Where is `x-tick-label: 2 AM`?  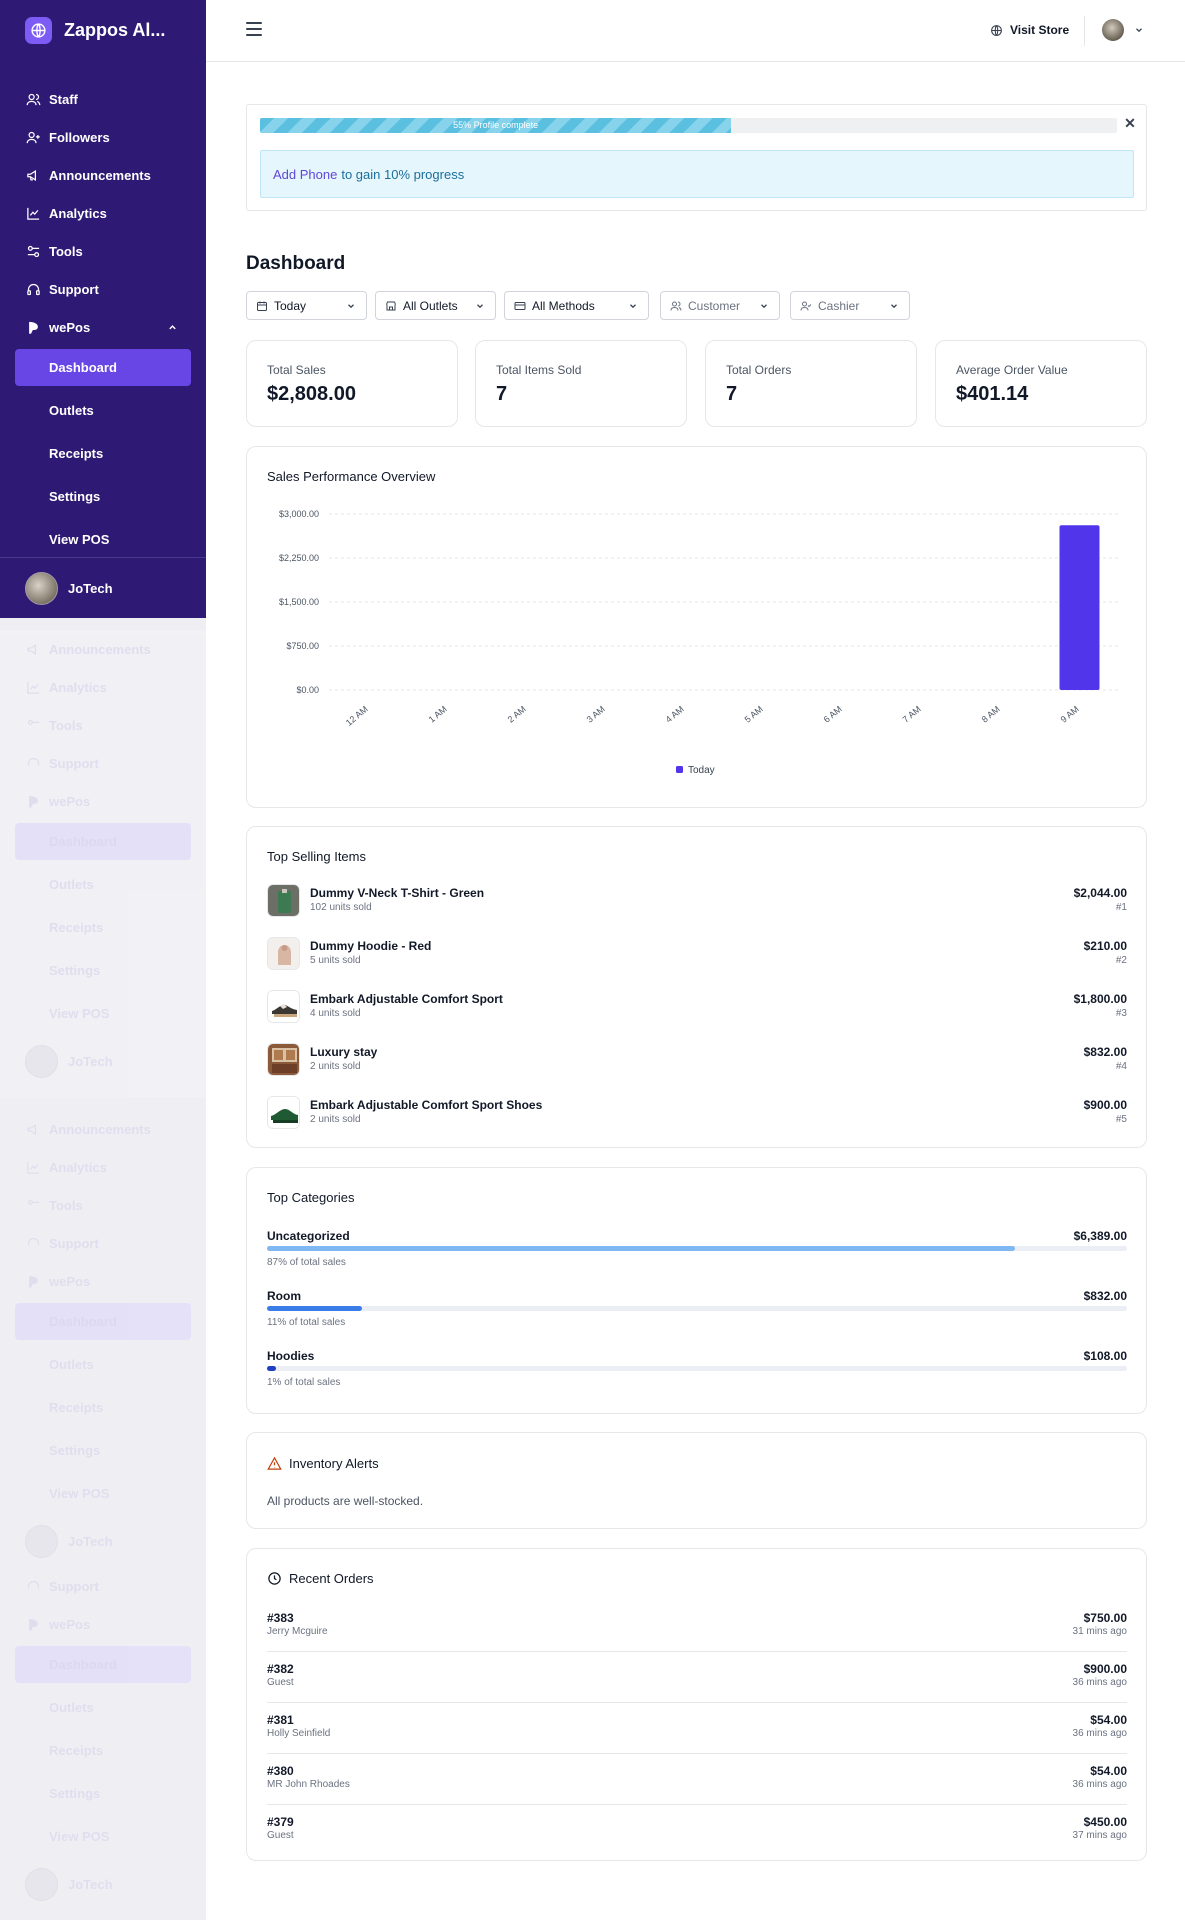
x-tick-label: 2 AM is located at coordinates (517, 714).